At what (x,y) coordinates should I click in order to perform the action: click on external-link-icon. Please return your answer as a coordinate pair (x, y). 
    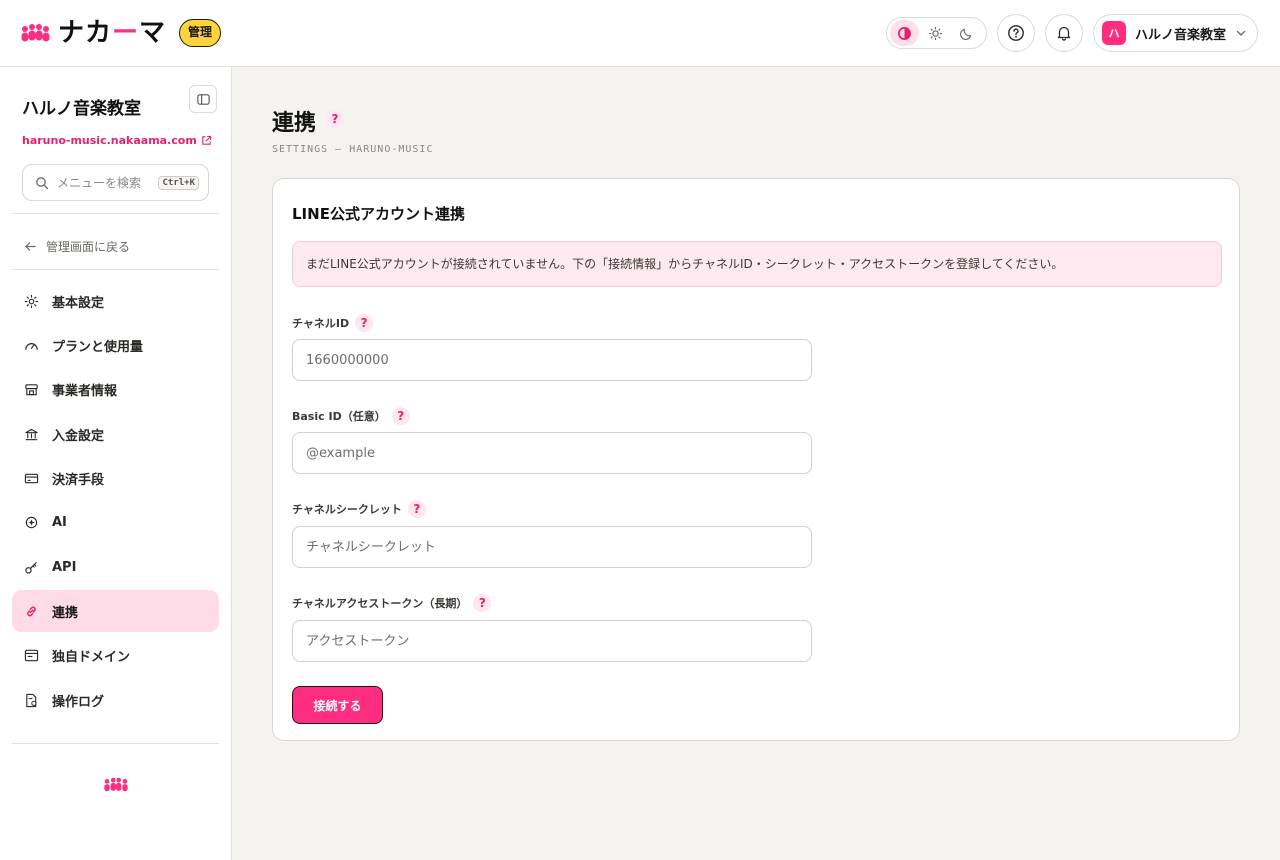
    Looking at the image, I should click on (206, 140).